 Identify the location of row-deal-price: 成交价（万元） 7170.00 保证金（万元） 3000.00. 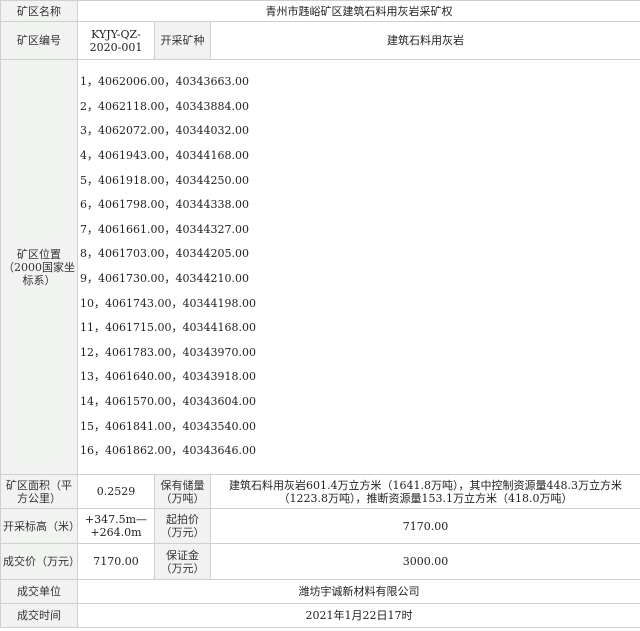
(320, 561).